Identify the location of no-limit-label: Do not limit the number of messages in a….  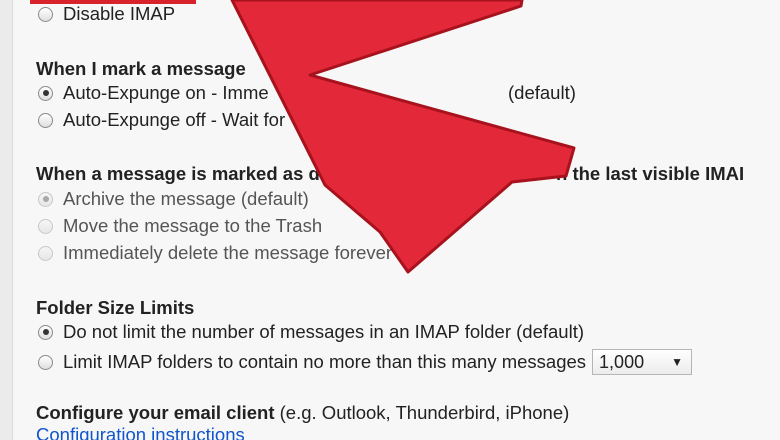
(323, 331).